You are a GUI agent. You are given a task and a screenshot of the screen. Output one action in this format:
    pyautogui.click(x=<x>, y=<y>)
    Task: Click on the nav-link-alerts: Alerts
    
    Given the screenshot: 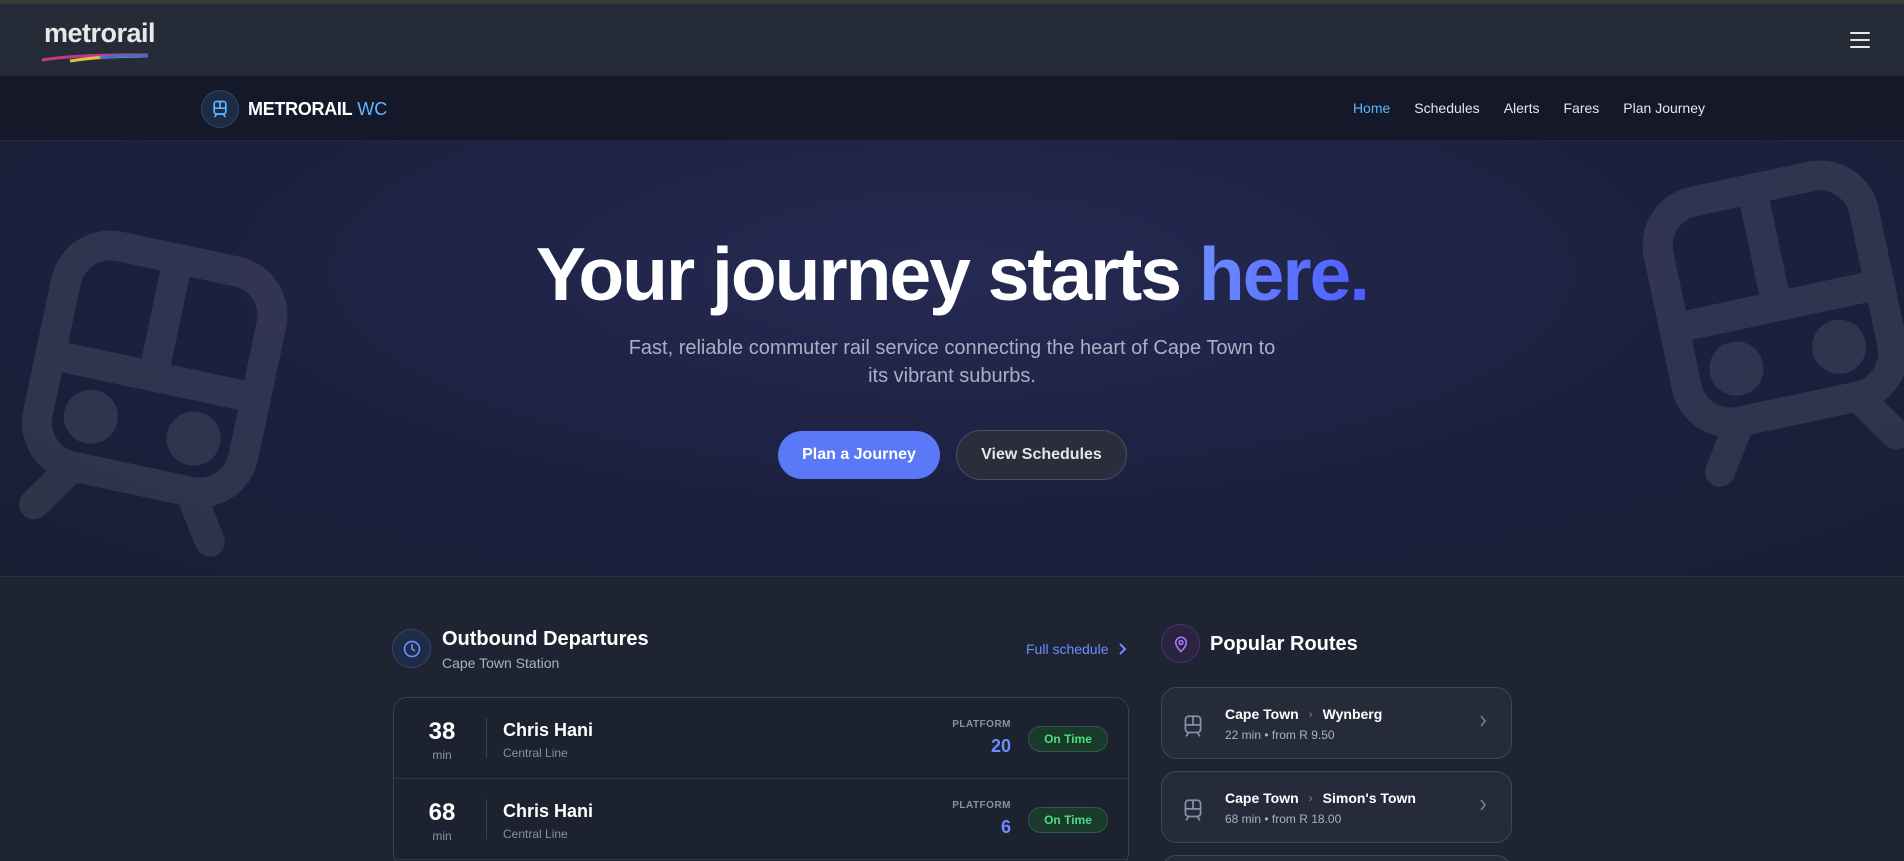 What is the action you would take?
    pyautogui.click(x=1522, y=108)
    